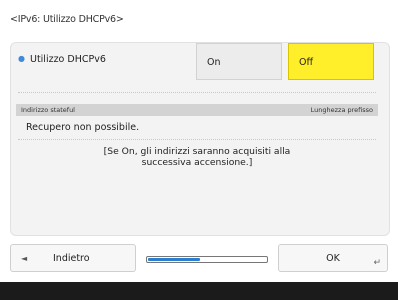 The image size is (398, 300). I want to click on bottom-bar: ◄ Indietro OK ↵, so click(199, 259).